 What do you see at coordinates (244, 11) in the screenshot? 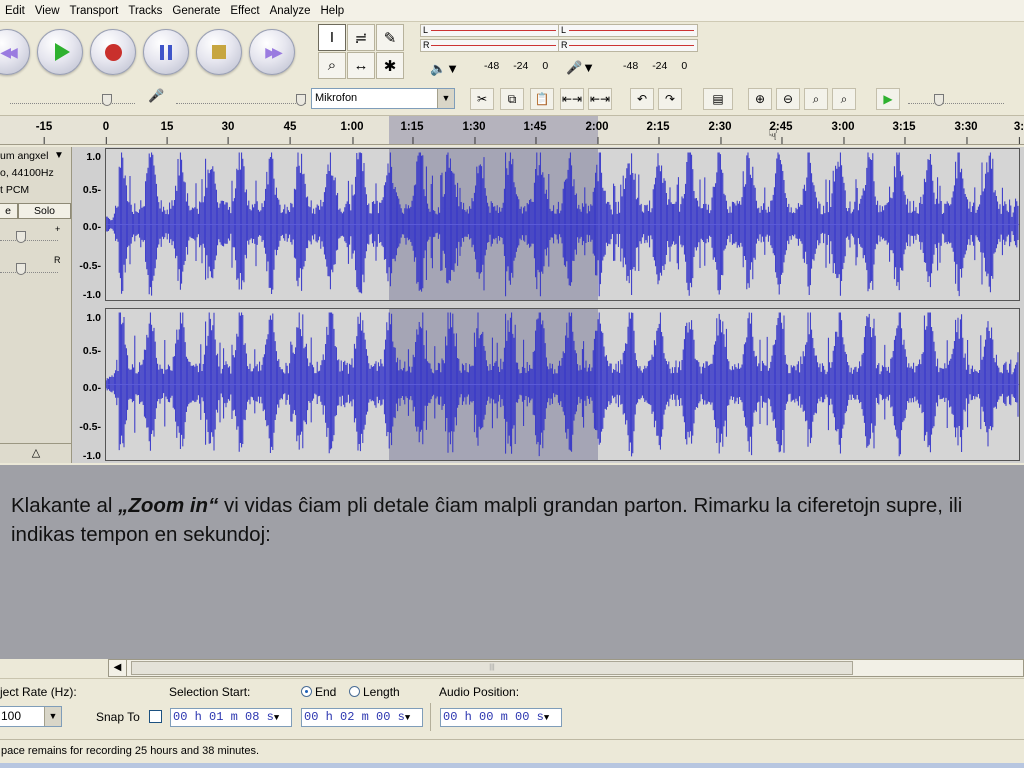
I see `menu-effect: Effect` at bounding box center [244, 11].